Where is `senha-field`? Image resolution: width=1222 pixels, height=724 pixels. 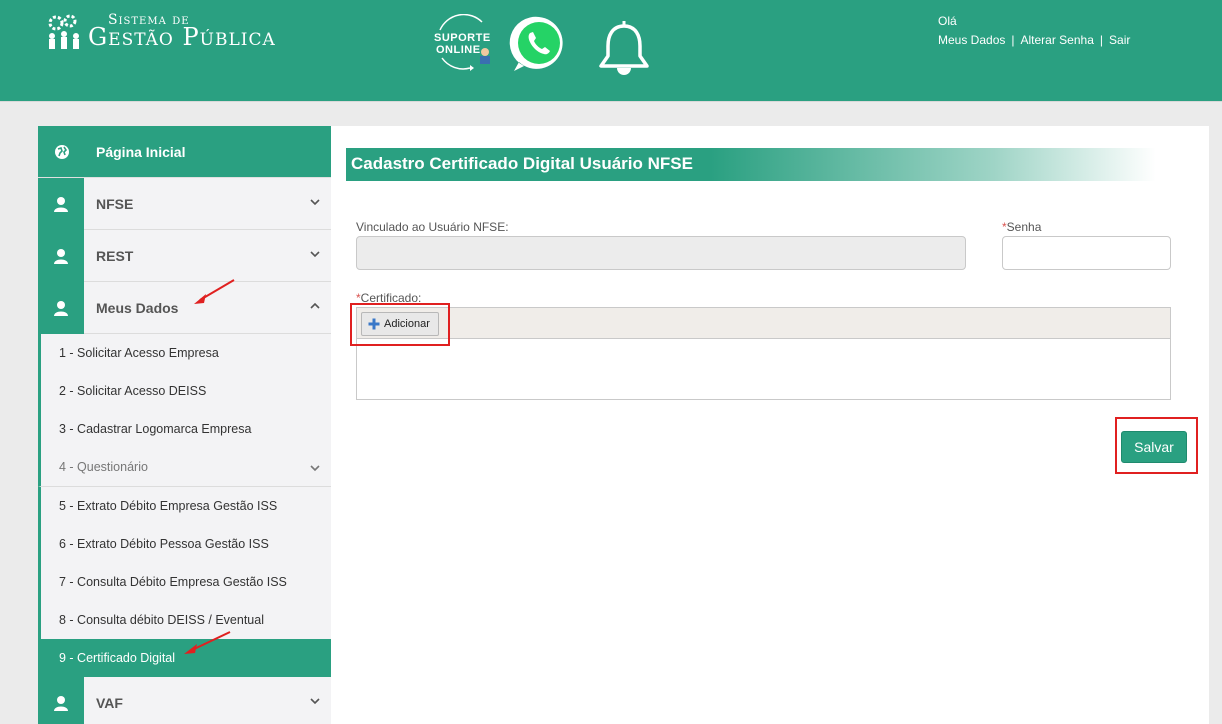 senha-field is located at coordinates (1086, 253).